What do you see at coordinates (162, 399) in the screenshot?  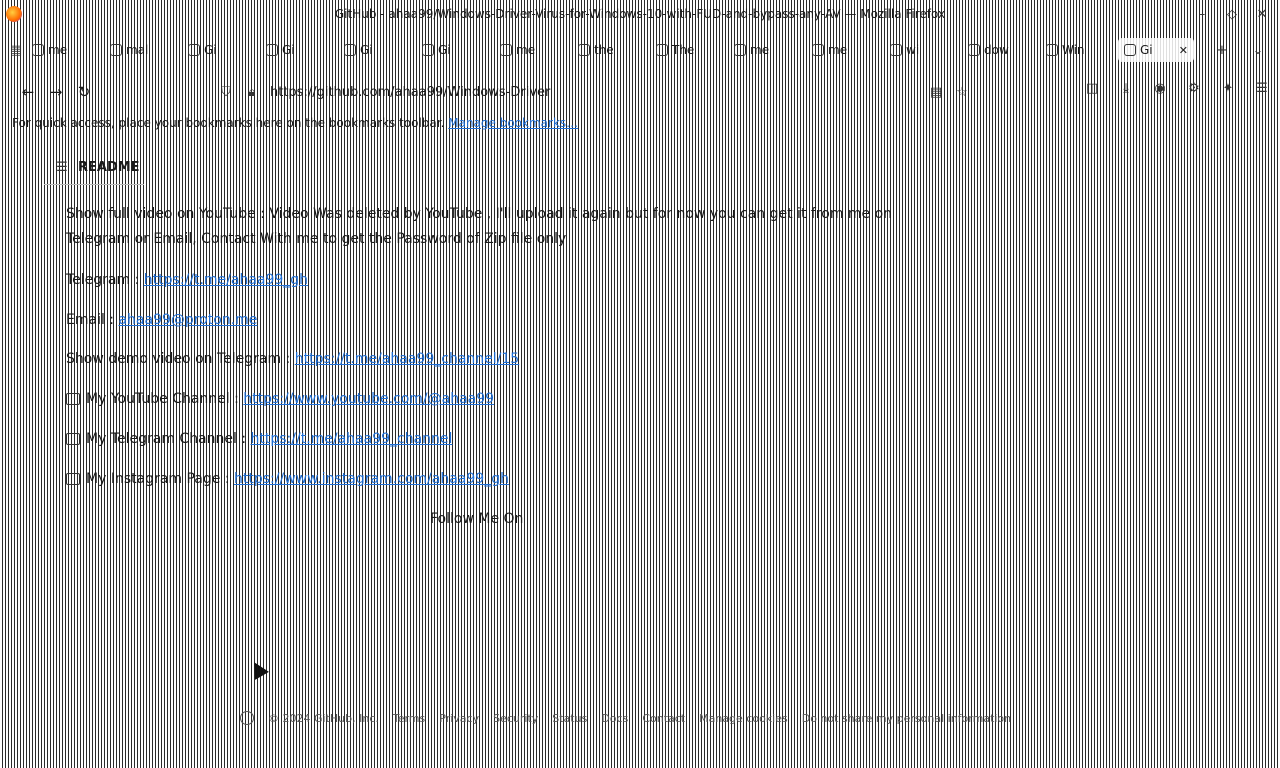 I see `youtube-label: My YouTube Channel :` at bounding box center [162, 399].